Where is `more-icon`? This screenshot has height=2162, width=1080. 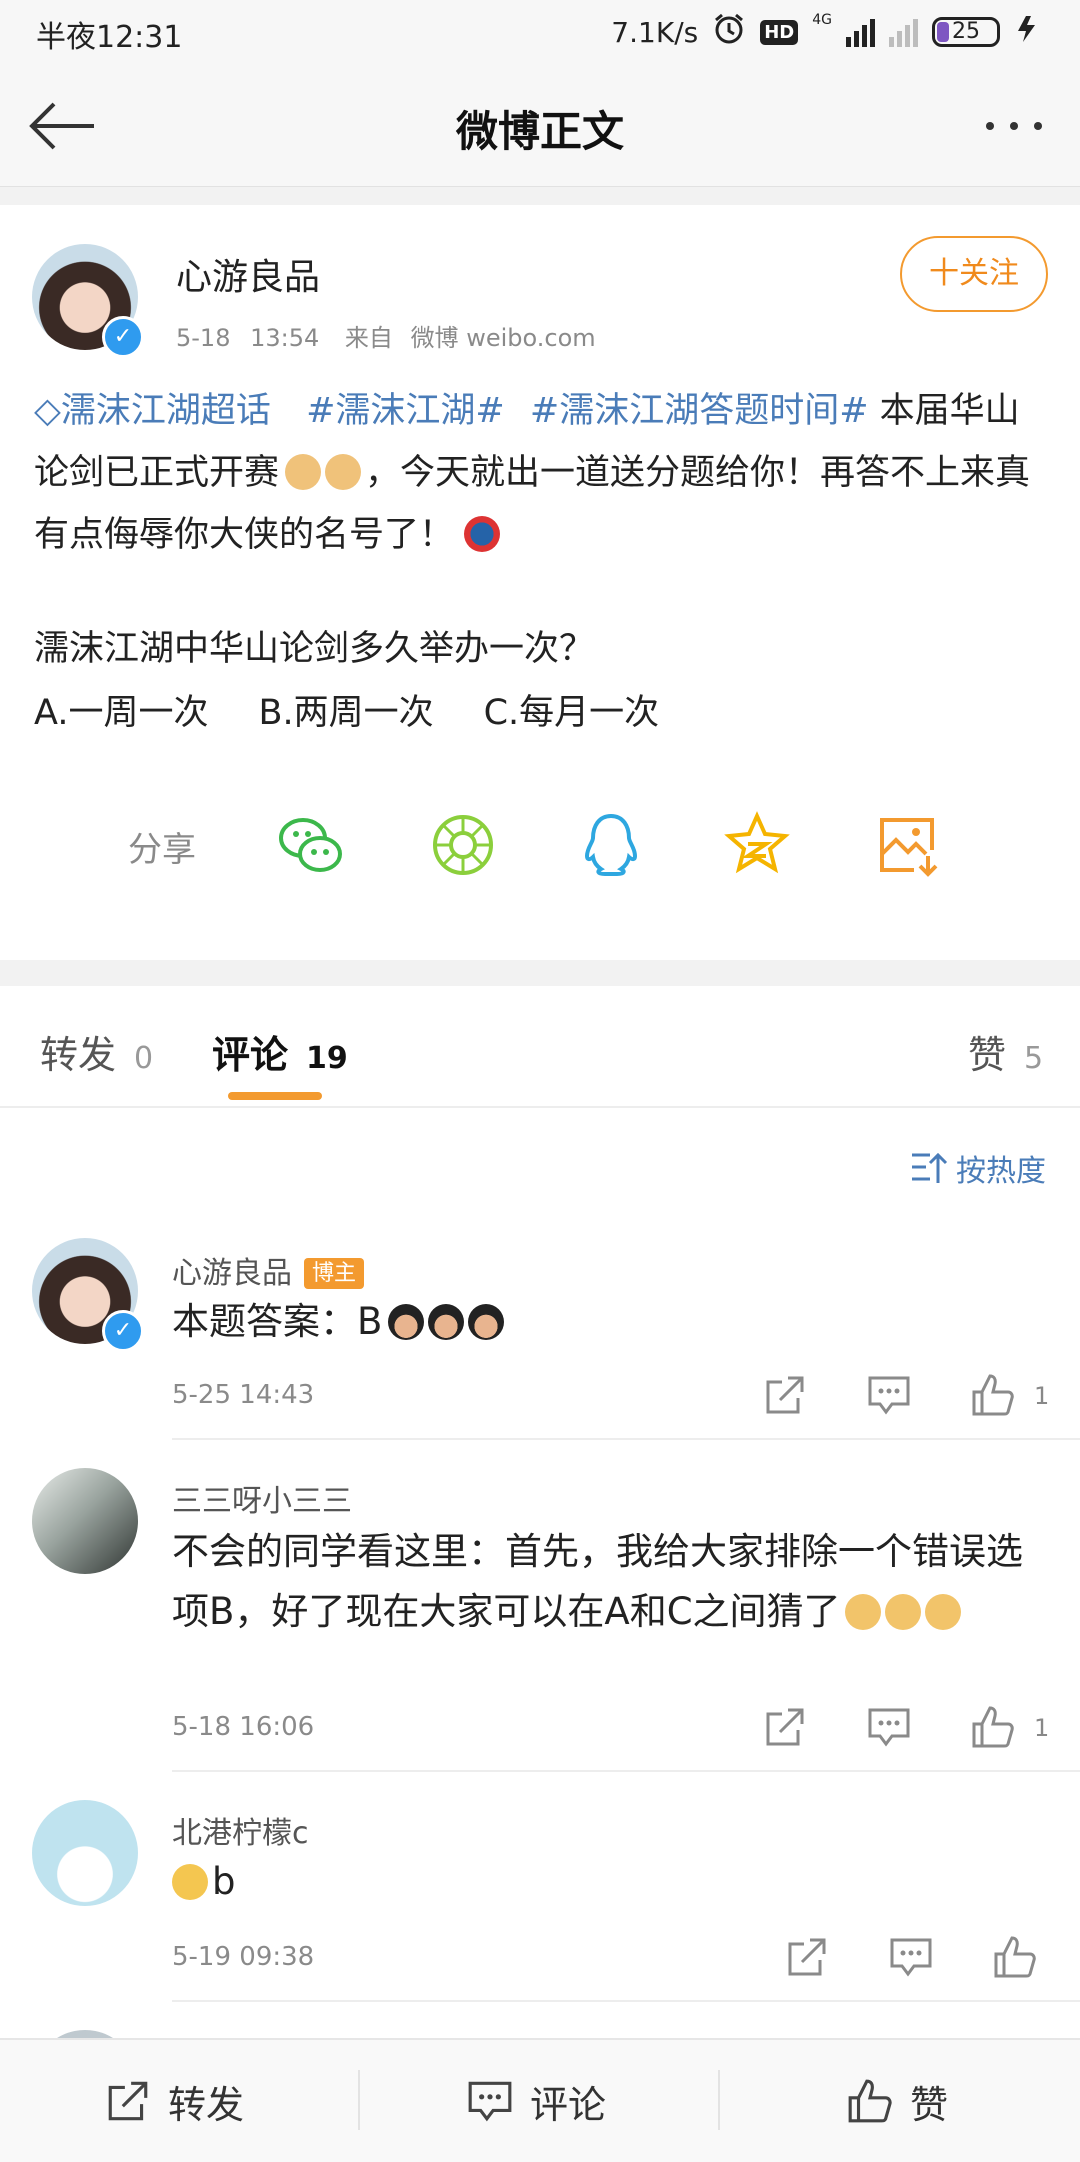
more-icon is located at coordinates (1014, 126).